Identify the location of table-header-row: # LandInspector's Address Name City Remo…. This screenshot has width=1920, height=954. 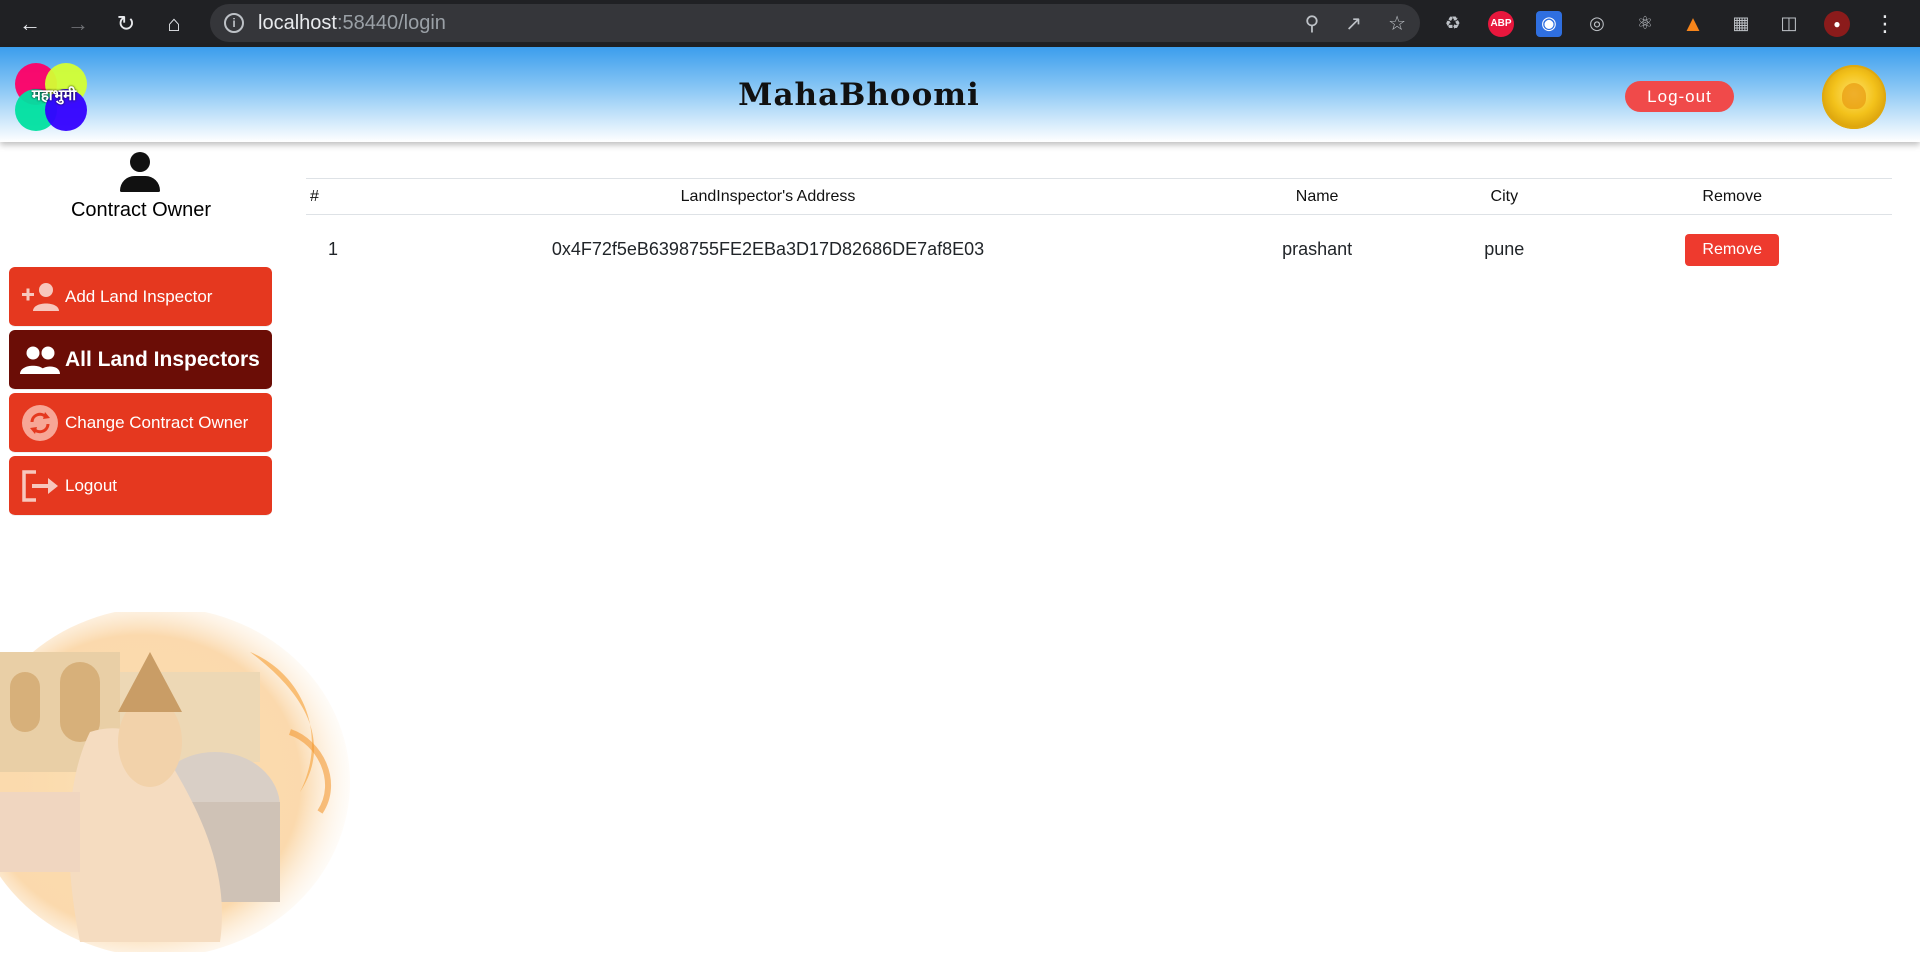
(1099, 196).